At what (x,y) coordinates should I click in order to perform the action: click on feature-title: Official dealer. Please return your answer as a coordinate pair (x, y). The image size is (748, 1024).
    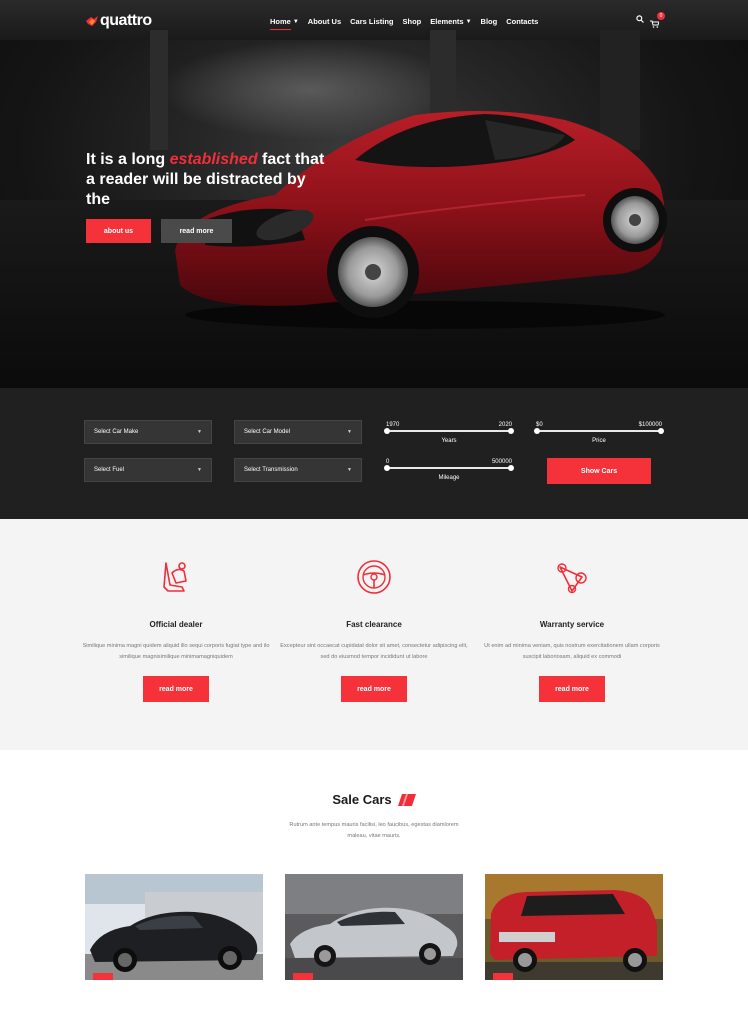
    Looking at the image, I should click on (176, 624).